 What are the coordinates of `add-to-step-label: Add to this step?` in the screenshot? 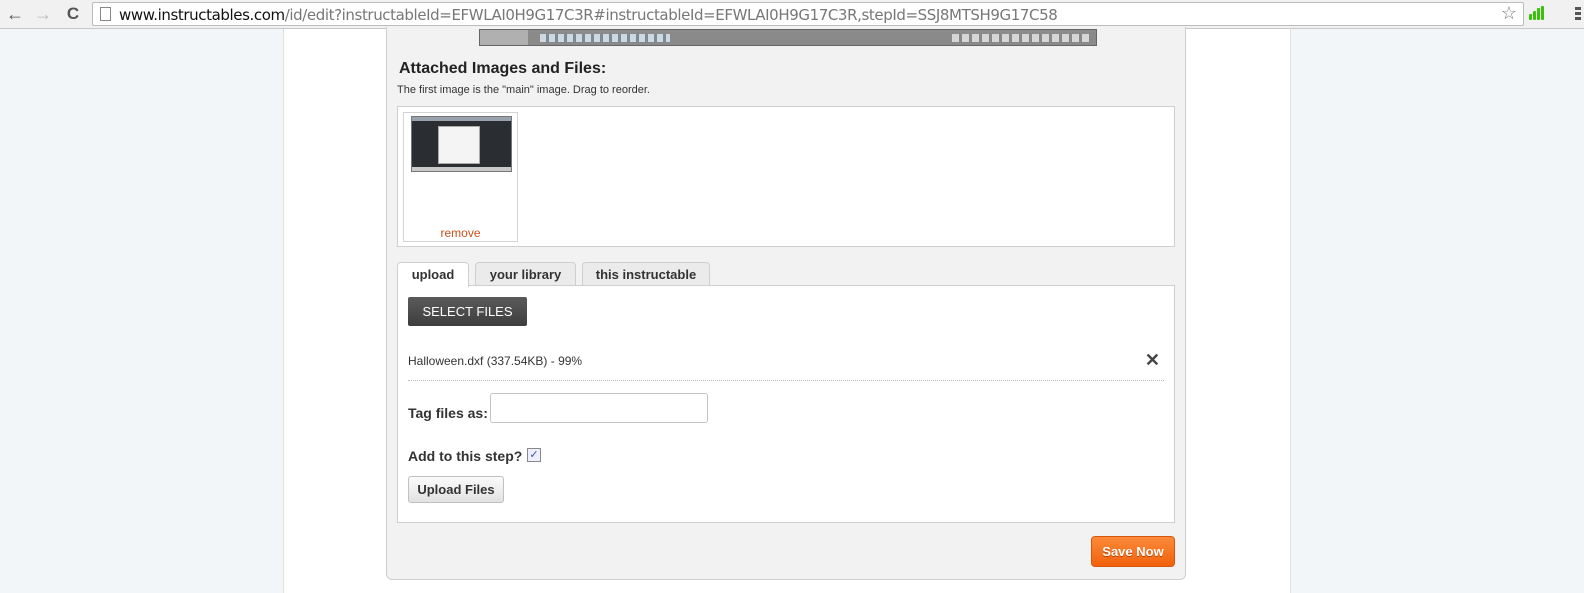 It's located at (465, 456).